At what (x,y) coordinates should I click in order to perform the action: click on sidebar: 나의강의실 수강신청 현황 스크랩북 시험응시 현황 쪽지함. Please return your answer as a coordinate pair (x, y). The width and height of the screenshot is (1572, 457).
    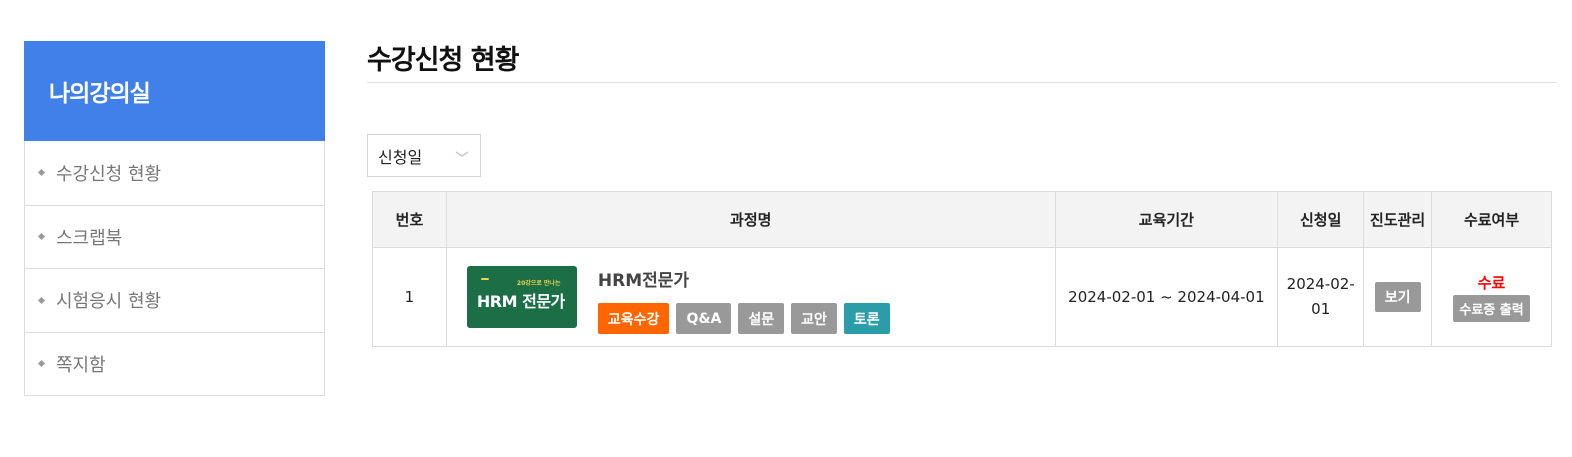
    Looking at the image, I should click on (174, 218).